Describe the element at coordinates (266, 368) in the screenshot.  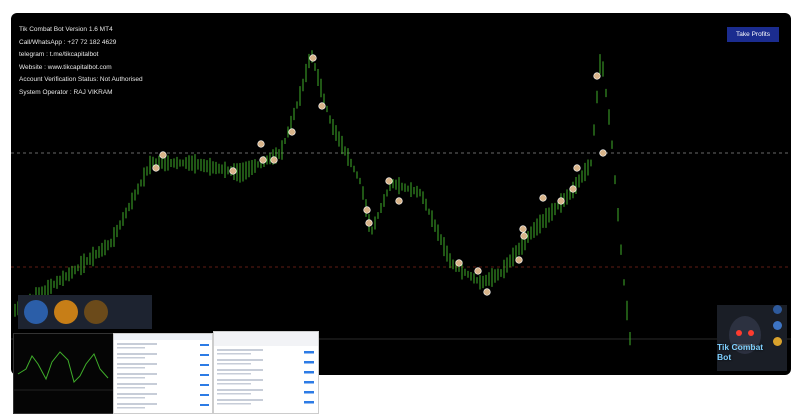
I see `positions-list-graphic` at that location.